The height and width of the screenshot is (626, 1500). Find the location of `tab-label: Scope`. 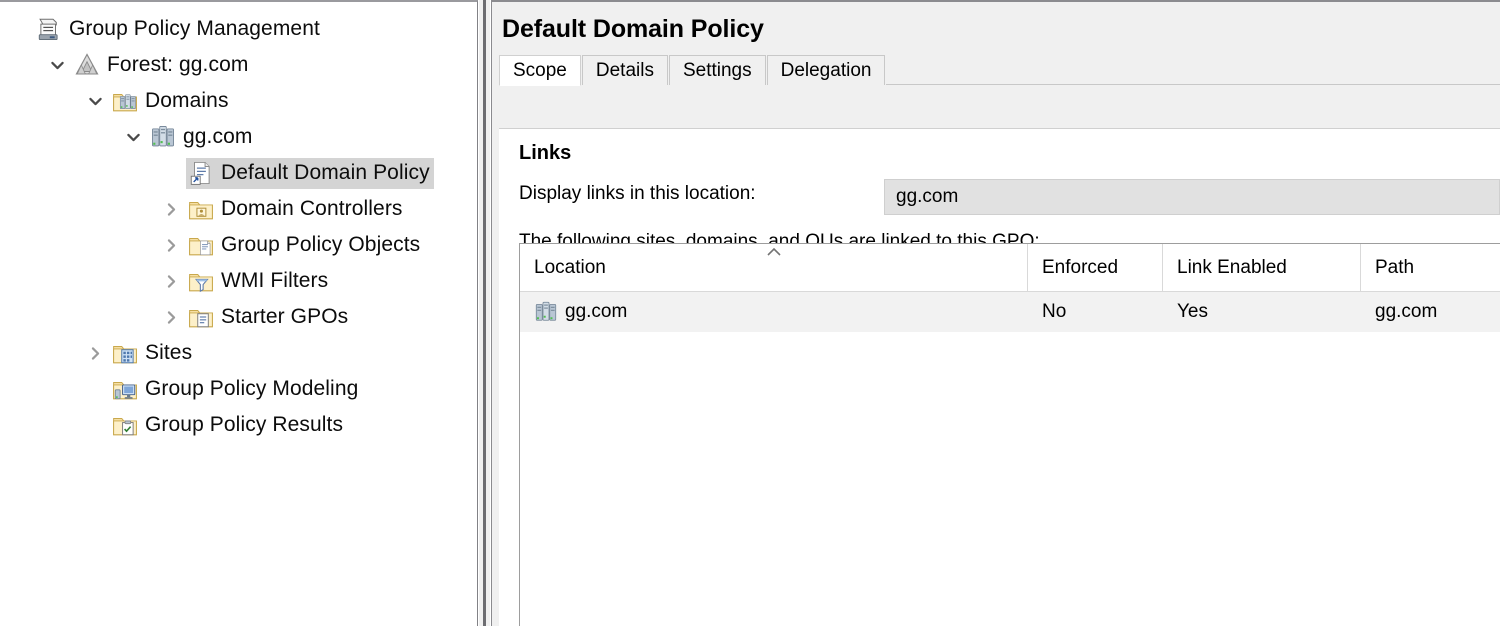

tab-label: Scope is located at coordinates (540, 70).